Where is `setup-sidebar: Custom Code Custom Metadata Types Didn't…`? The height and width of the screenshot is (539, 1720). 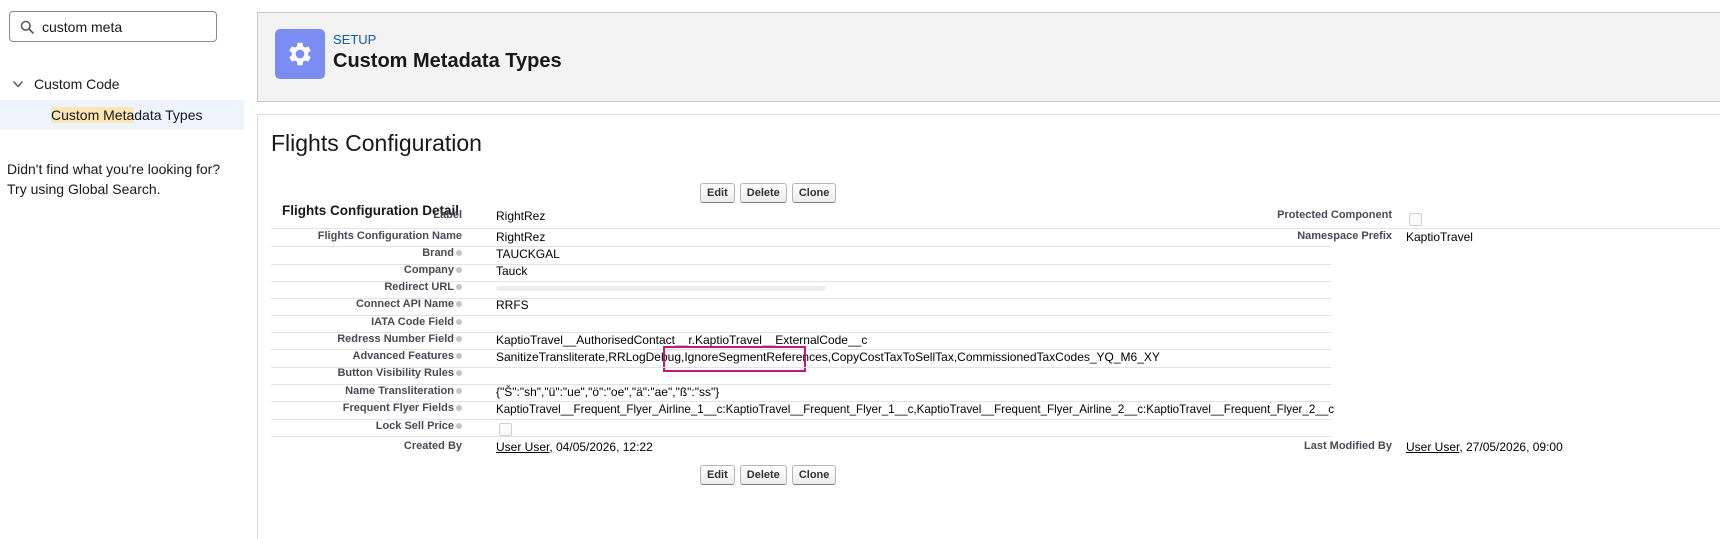 setup-sidebar: Custom Code Custom Metadata Types Didn't… is located at coordinates (122, 269).